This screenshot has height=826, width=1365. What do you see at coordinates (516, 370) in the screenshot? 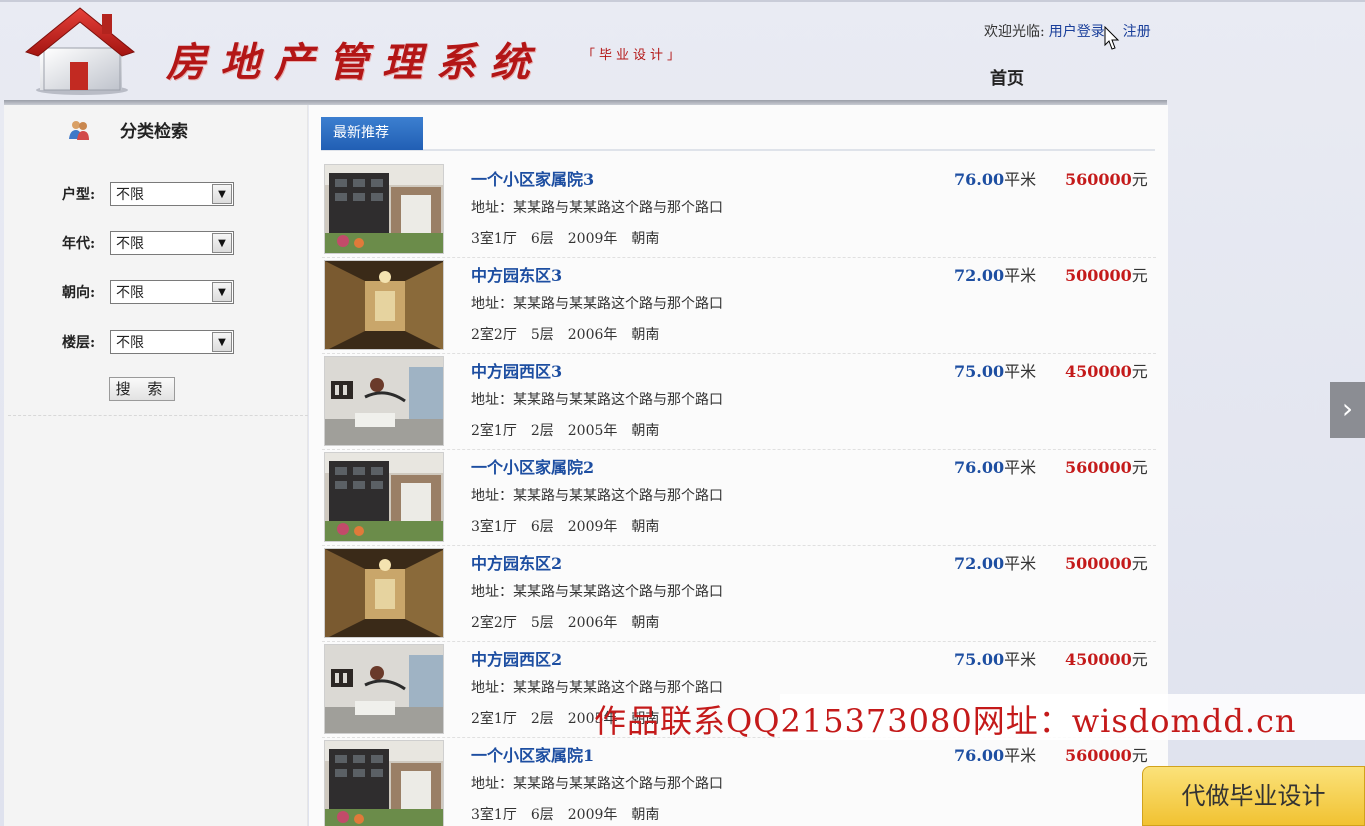
I see `listing-title-link: 中方园西区3` at bounding box center [516, 370].